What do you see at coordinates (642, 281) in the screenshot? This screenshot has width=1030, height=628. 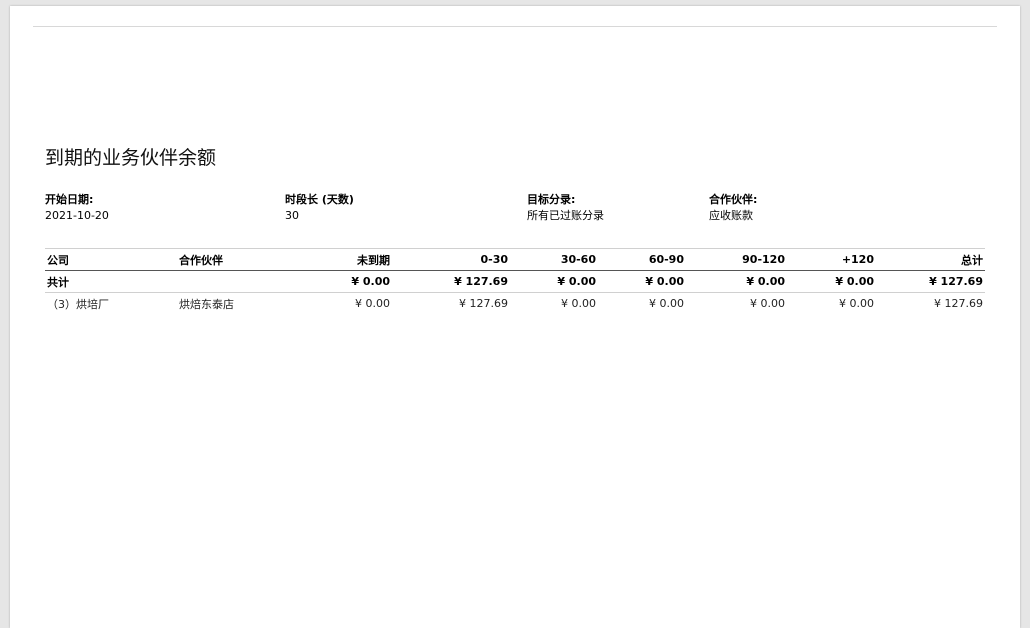 I see `total-60-90: ¥ 0.00` at bounding box center [642, 281].